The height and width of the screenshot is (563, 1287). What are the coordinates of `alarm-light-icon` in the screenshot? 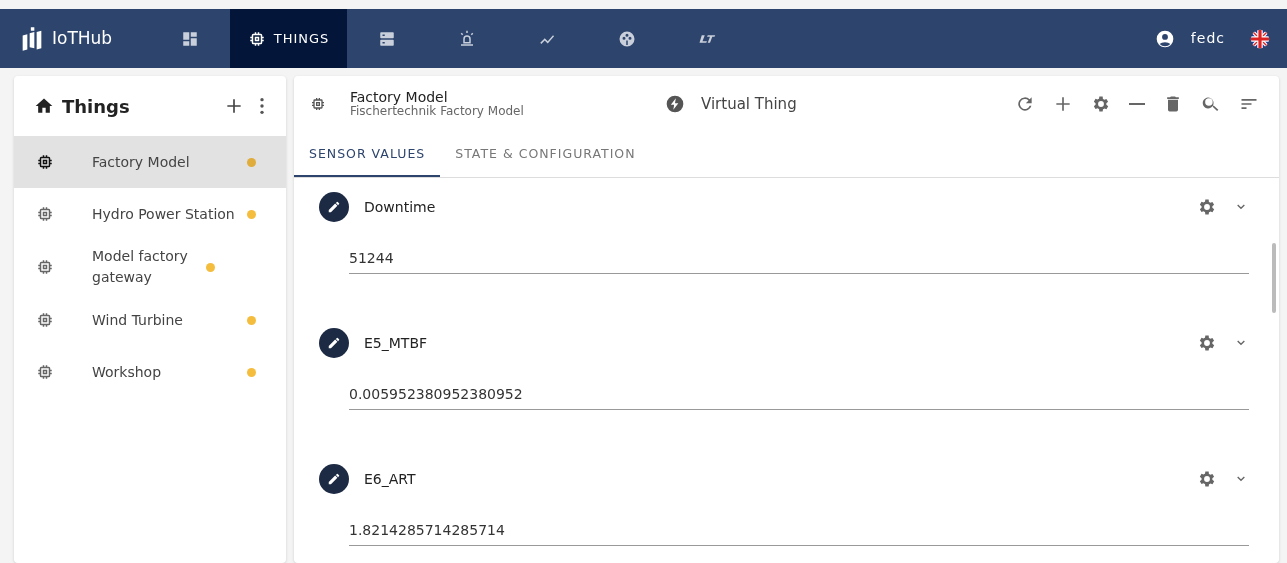 It's located at (467, 38).